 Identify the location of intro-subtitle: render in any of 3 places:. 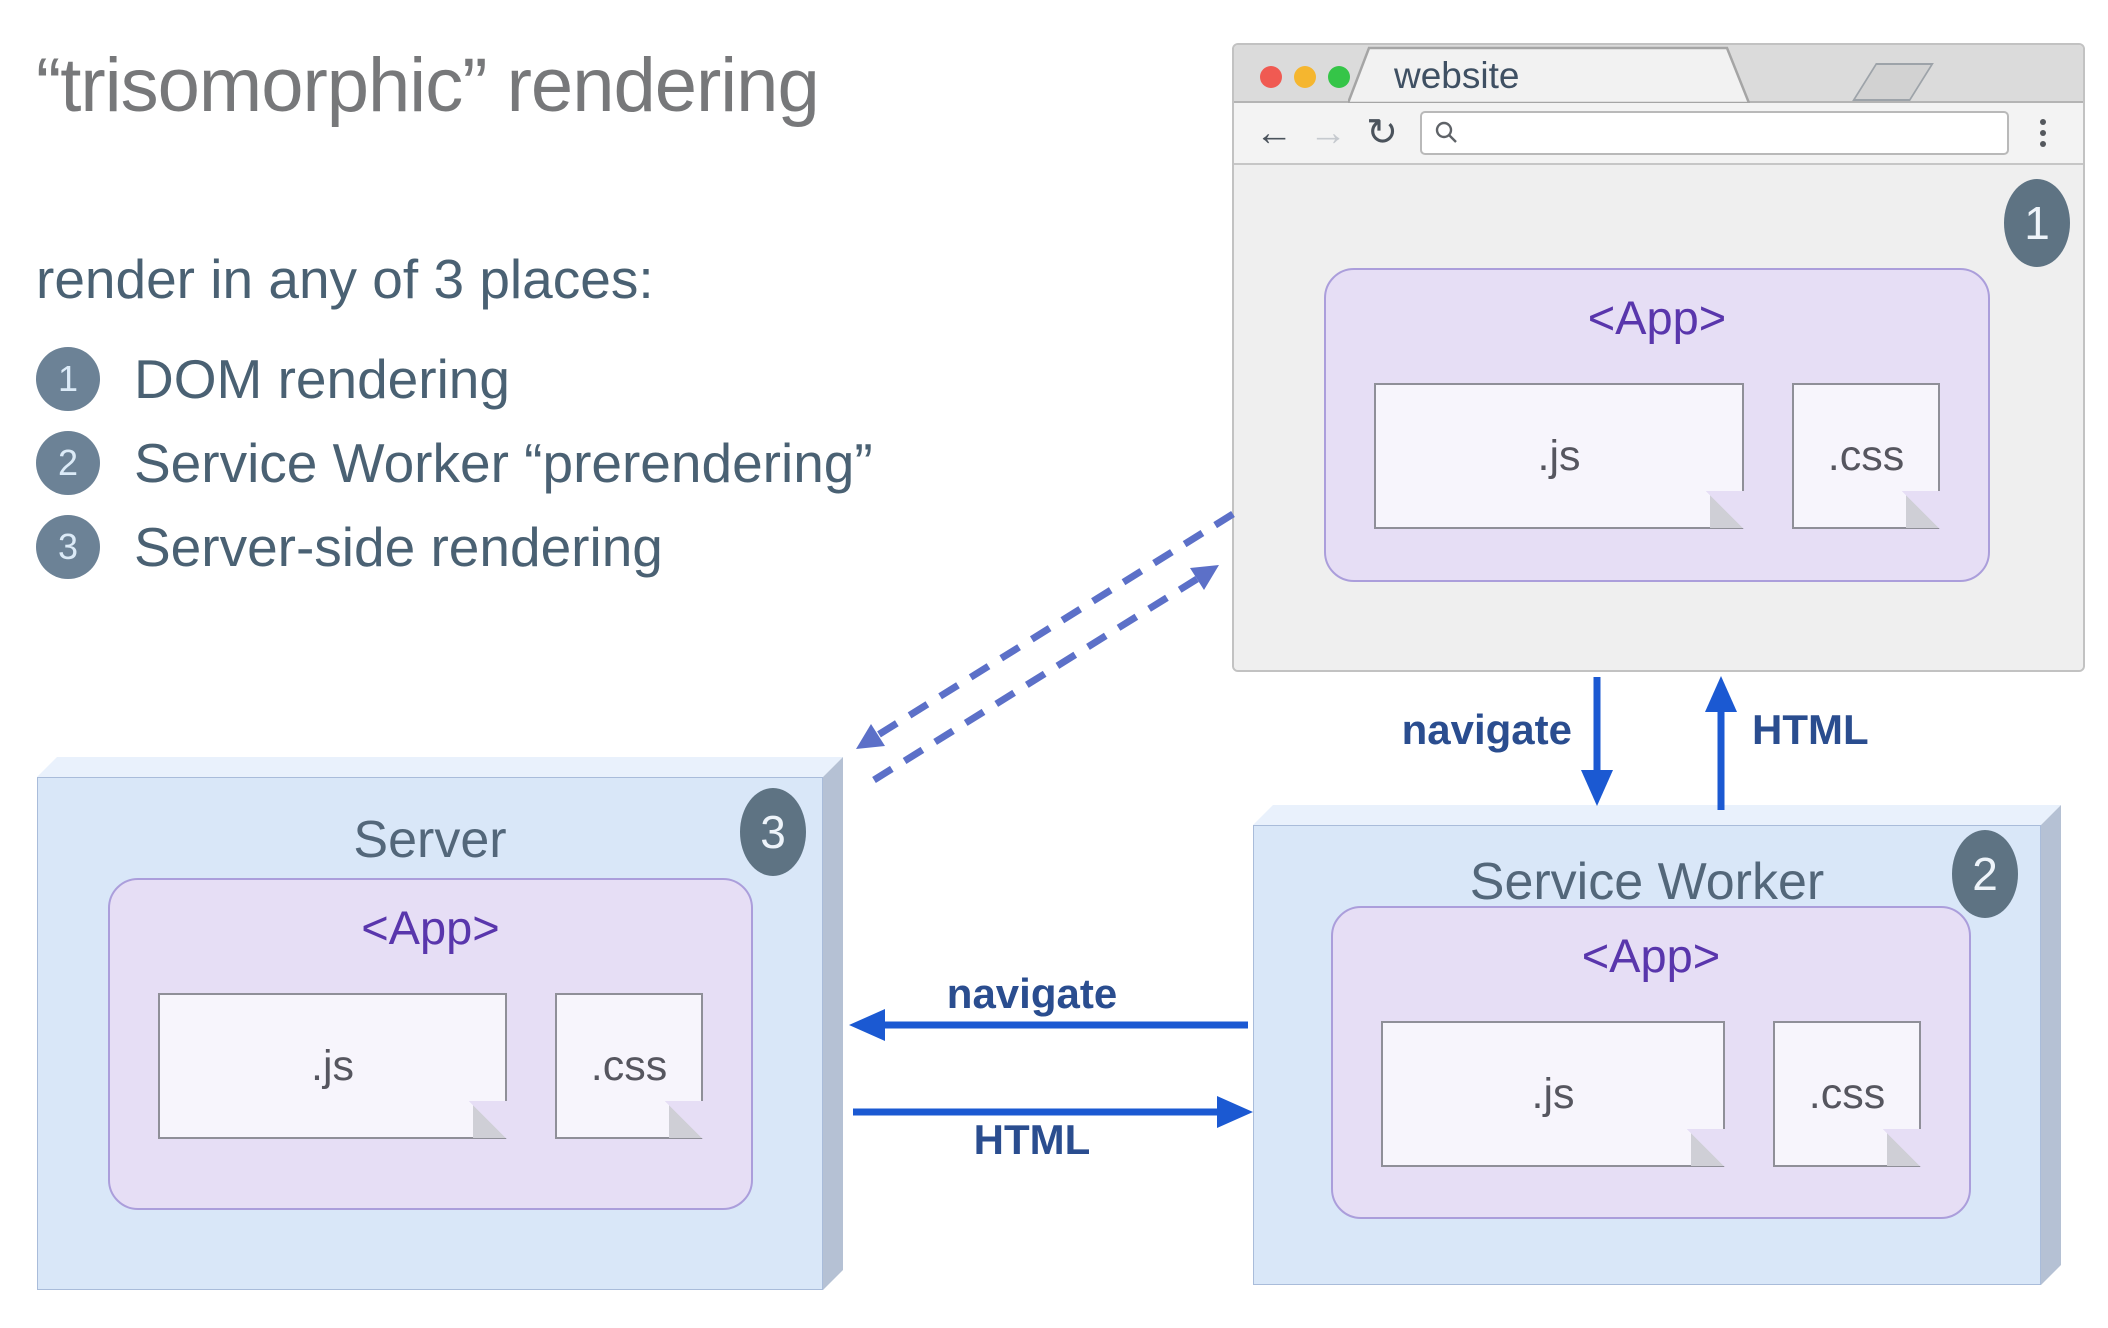
(345, 279).